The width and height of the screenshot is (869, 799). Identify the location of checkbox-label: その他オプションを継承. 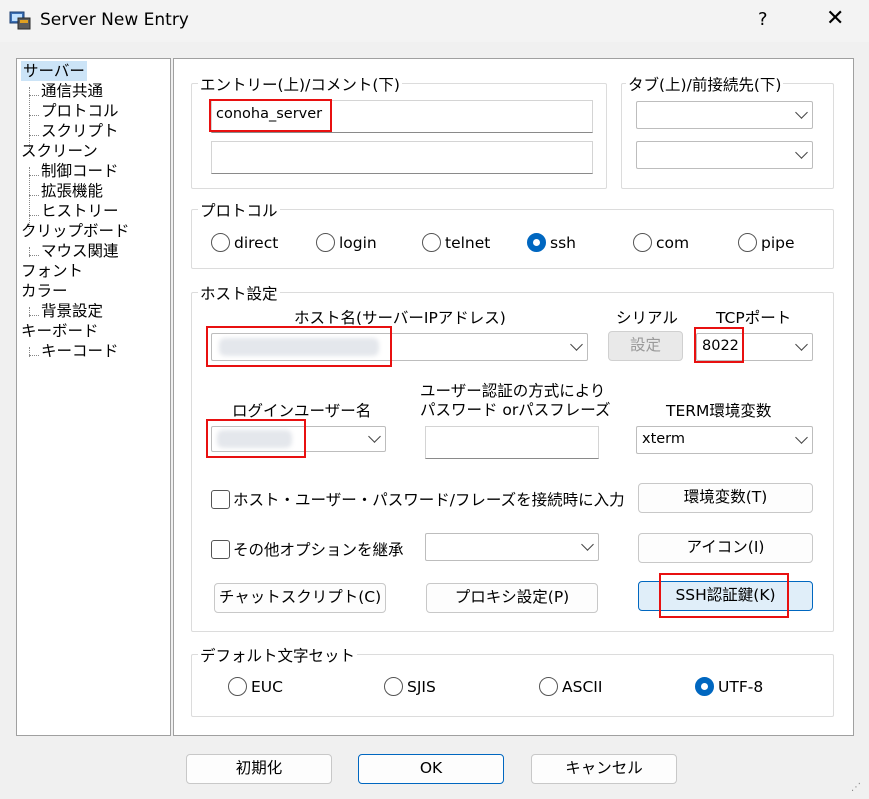
(318, 550).